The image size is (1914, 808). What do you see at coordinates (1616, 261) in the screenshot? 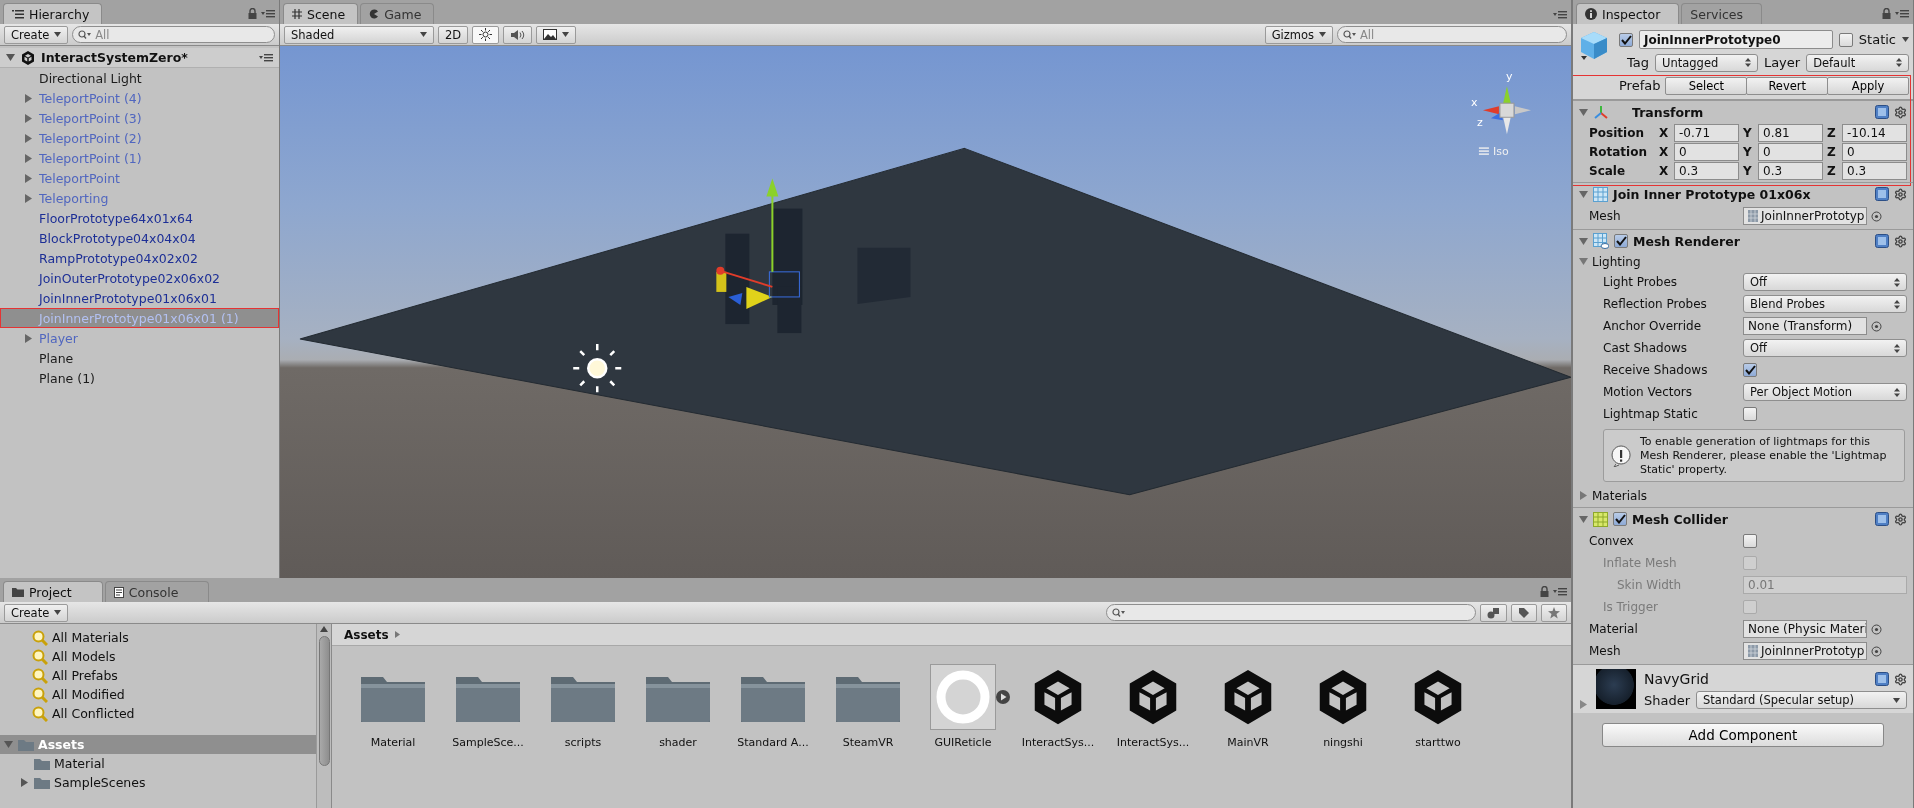
I see `section-label: Lighting` at bounding box center [1616, 261].